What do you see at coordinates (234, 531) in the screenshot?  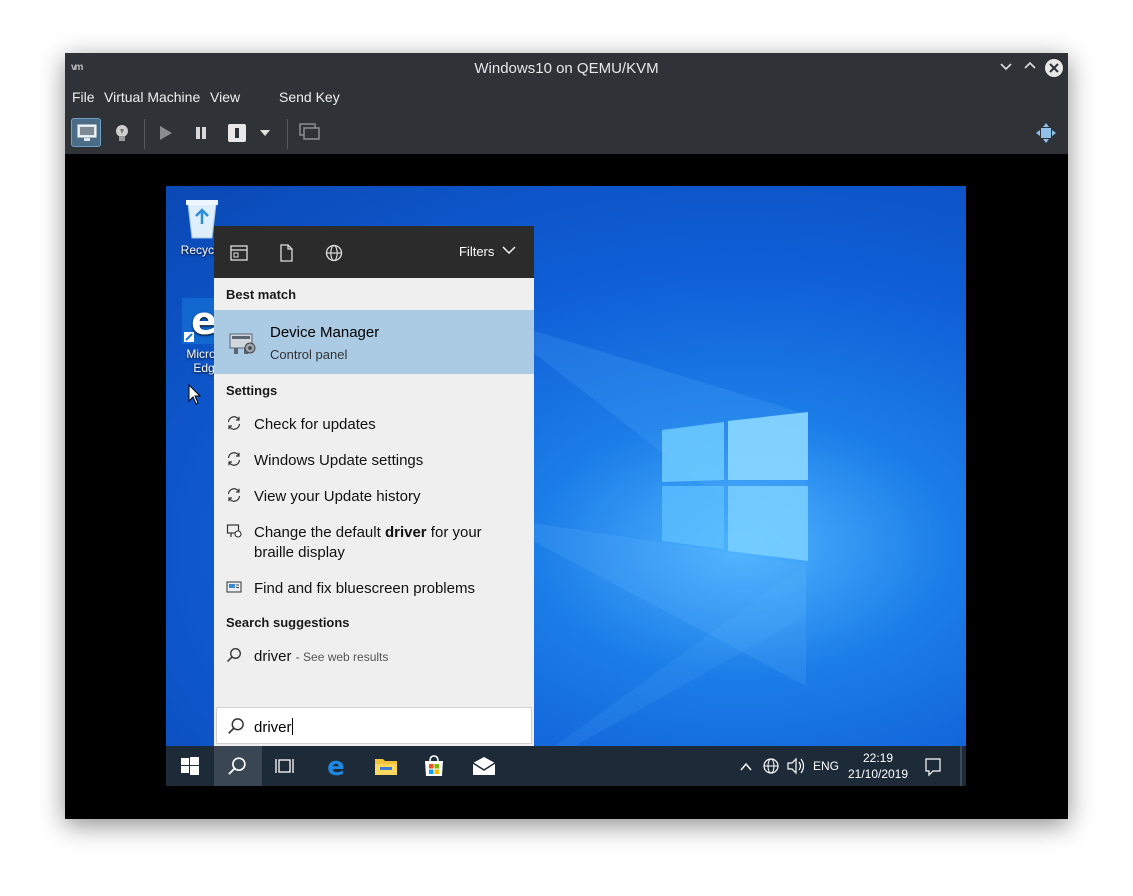 I see `braille-display-icon` at bounding box center [234, 531].